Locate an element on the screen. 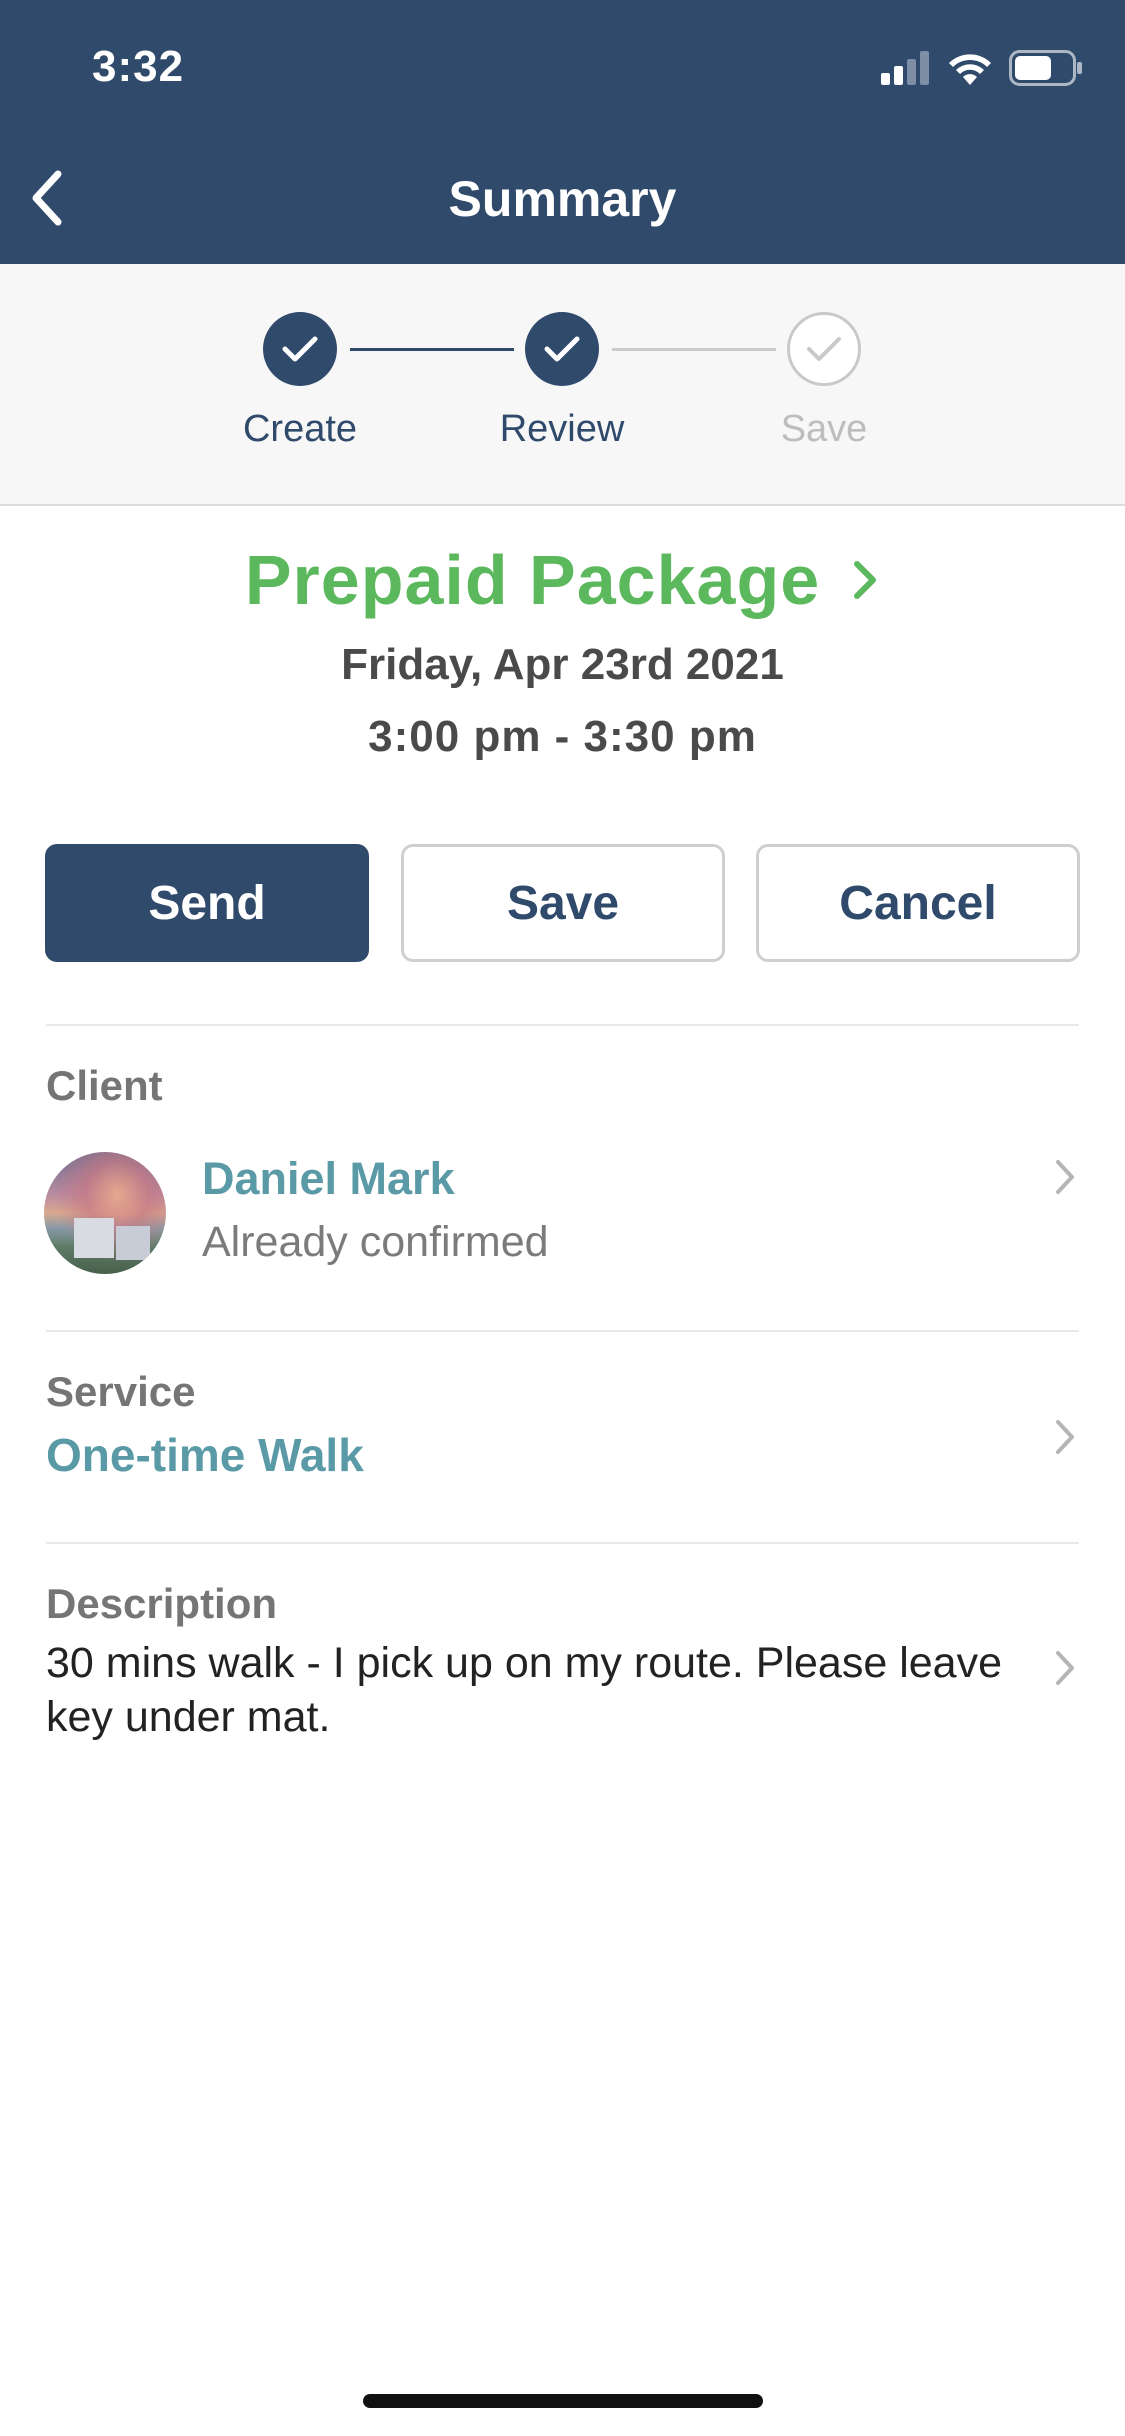 This screenshot has height=2436, width=1125. package-title-link: Prepaid Package is located at coordinates (562, 580).